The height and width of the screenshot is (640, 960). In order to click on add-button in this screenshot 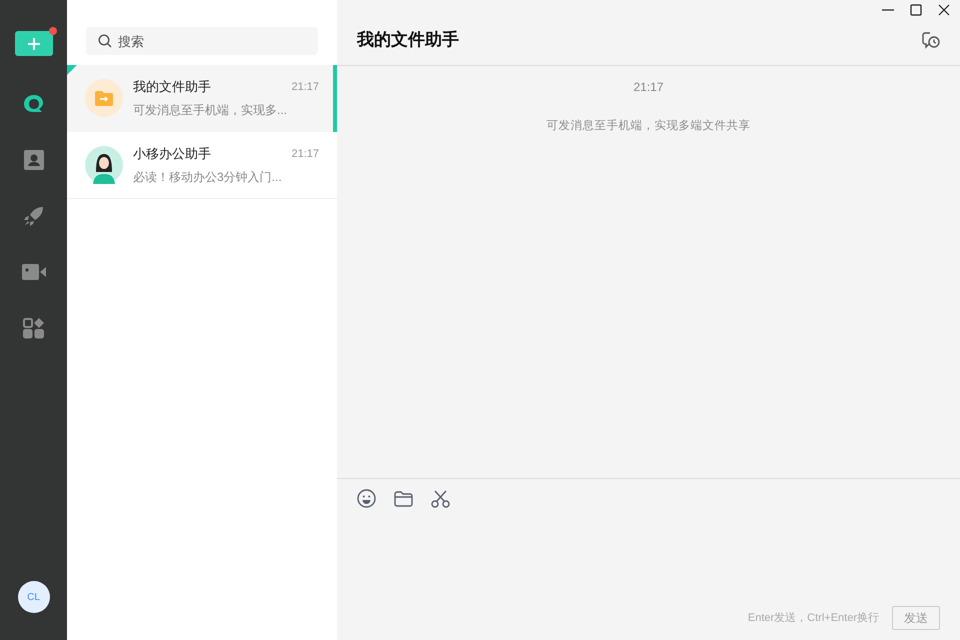, I will do `click(33, 43)`.